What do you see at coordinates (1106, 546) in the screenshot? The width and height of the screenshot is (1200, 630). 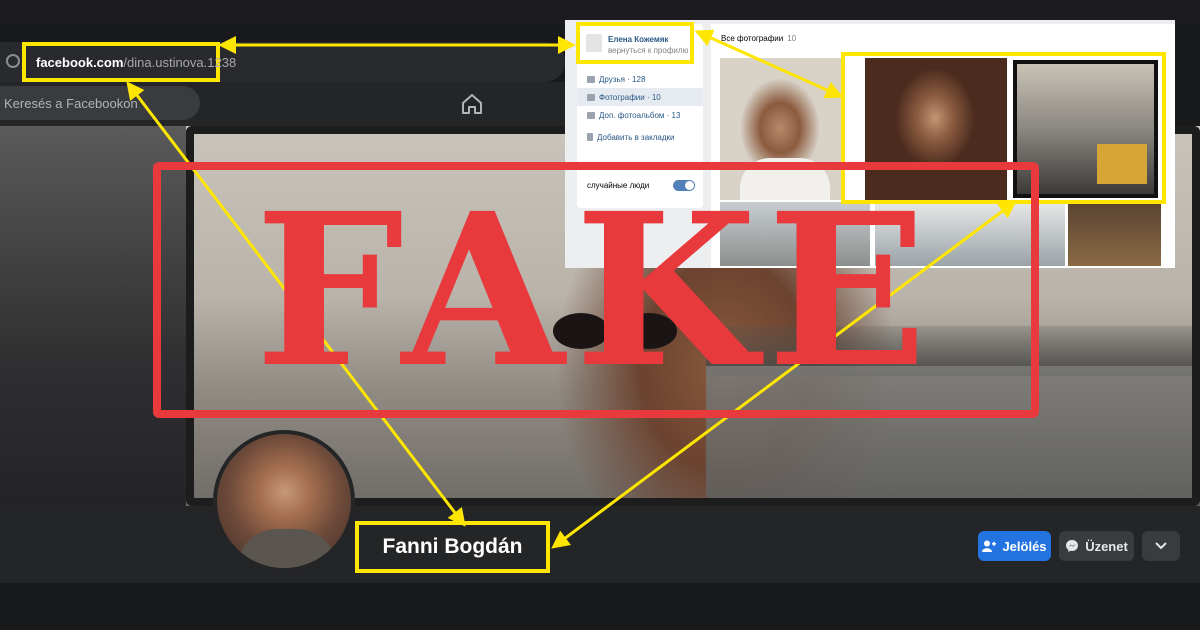 I see `message-button-label: Üzenet` at bounding box center [1106, 546].